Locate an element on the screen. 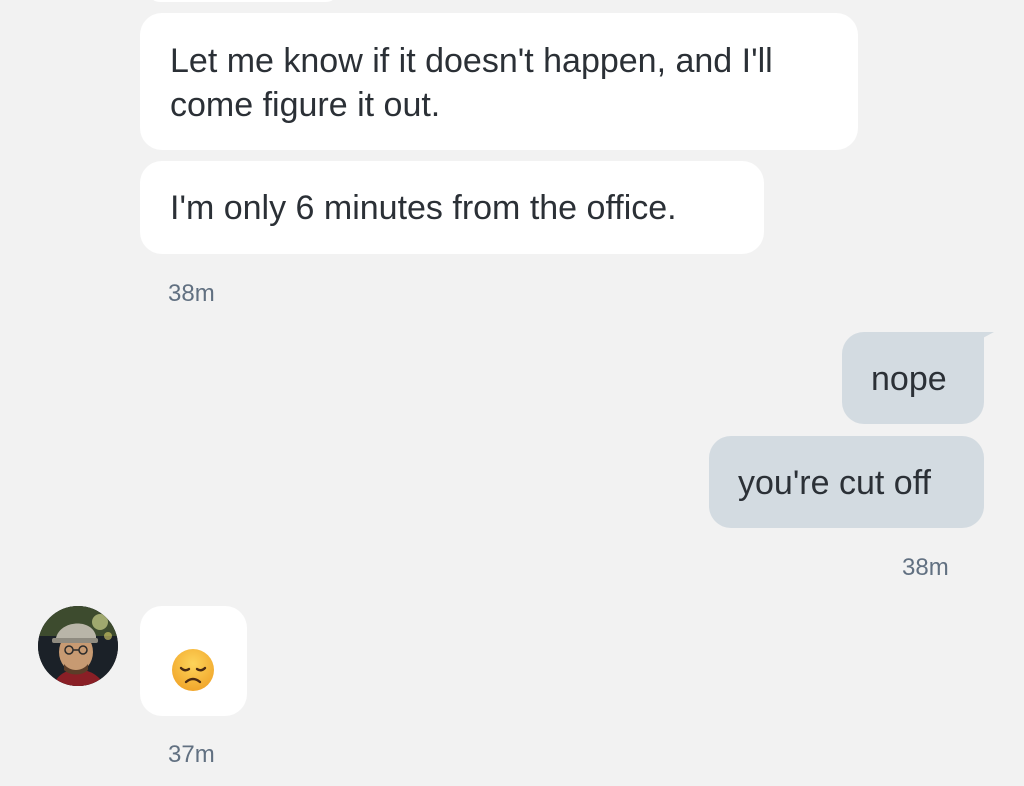 Image resolution: width=1024 pixels, height=786 pixels. message-text: you're cut off is located at coordinates (834, 483).